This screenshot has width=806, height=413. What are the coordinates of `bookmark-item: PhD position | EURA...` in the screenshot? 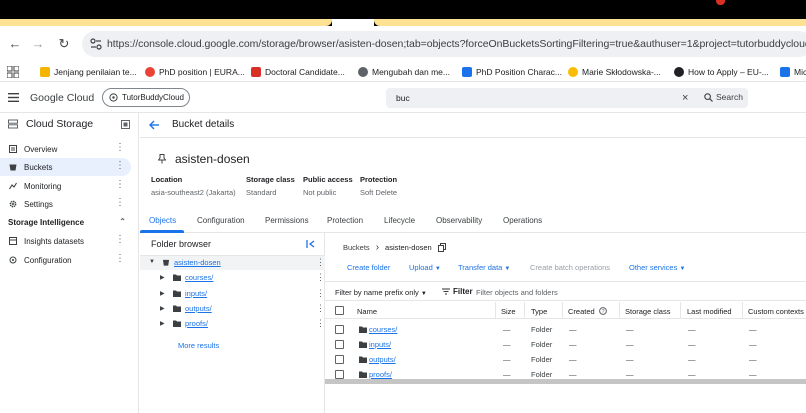 It's located at (195, 72).